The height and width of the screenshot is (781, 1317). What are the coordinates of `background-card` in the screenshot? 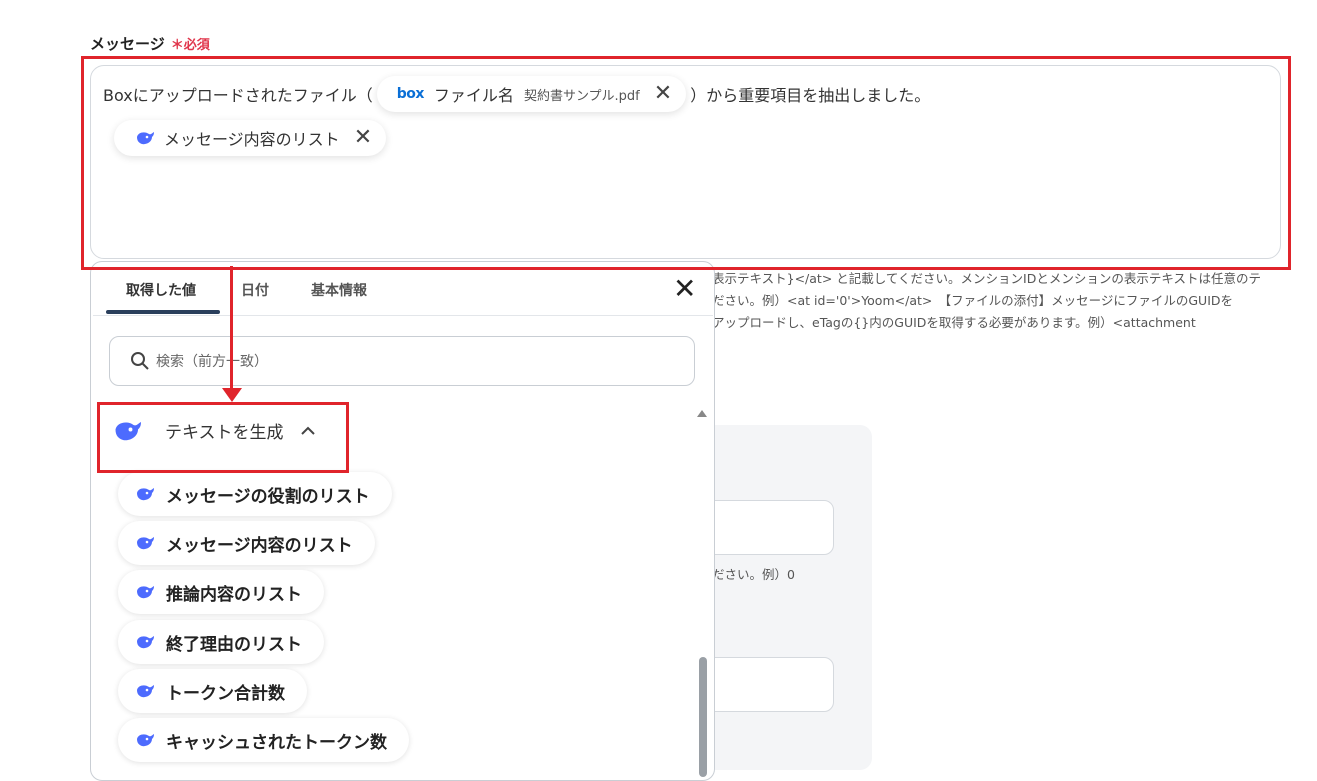 It's located at (781, 597).